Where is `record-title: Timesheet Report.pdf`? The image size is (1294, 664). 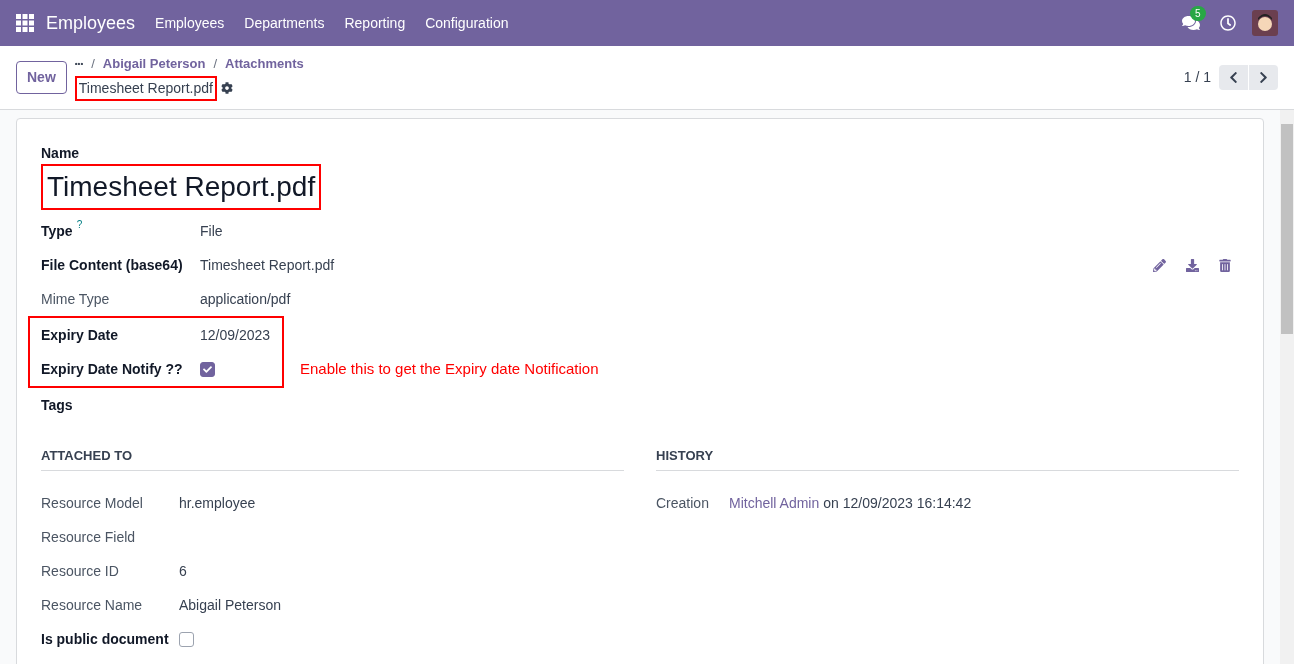
record-title: Timesheet Report.pdf is located at coordinates (145, 88).